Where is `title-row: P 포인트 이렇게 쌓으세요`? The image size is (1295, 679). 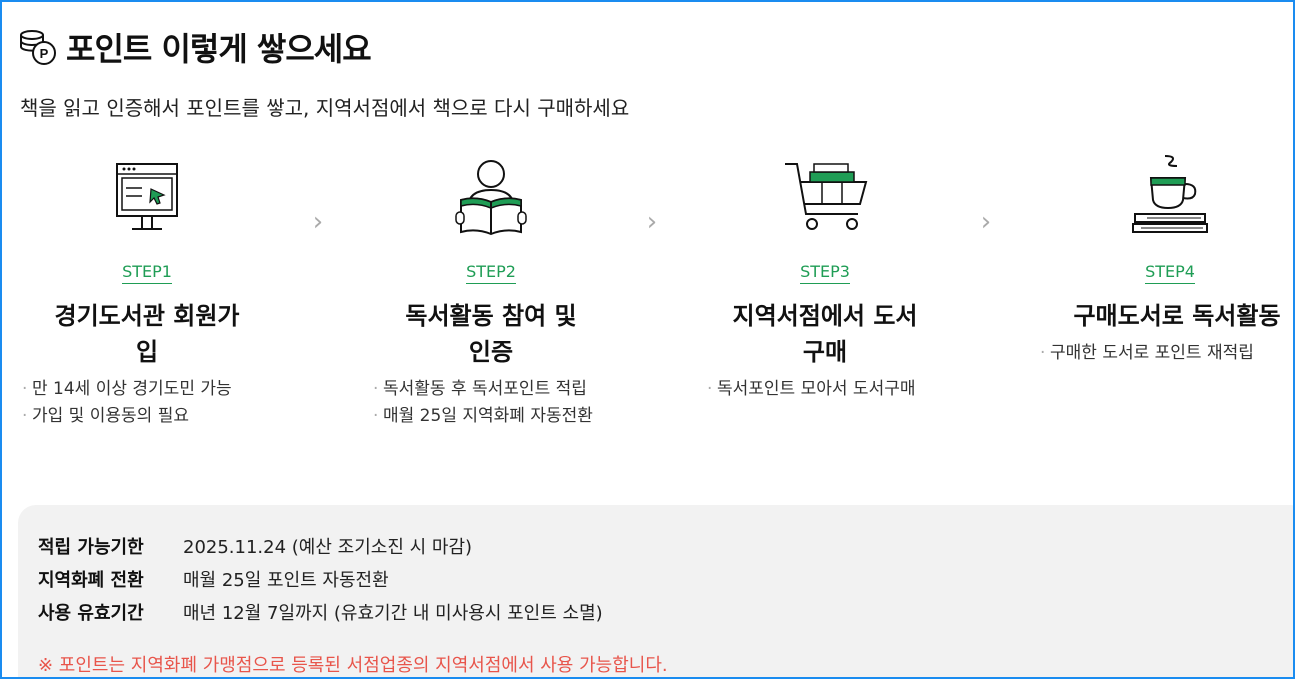
title-row: P 포인트 이렇게 쌓으세요 is located at coordinates (195, 47).